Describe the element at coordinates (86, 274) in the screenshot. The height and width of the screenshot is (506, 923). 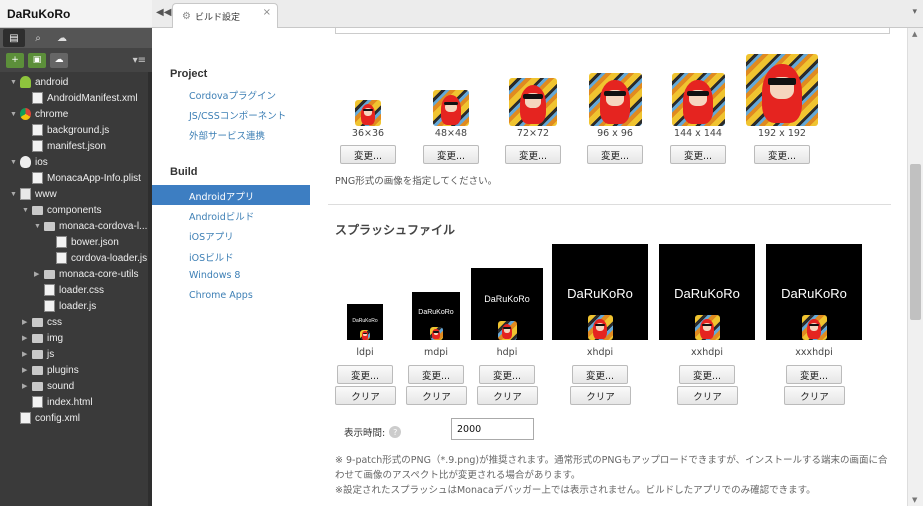
I see `tree-item: ▶ monaca-core-utils` at that location.